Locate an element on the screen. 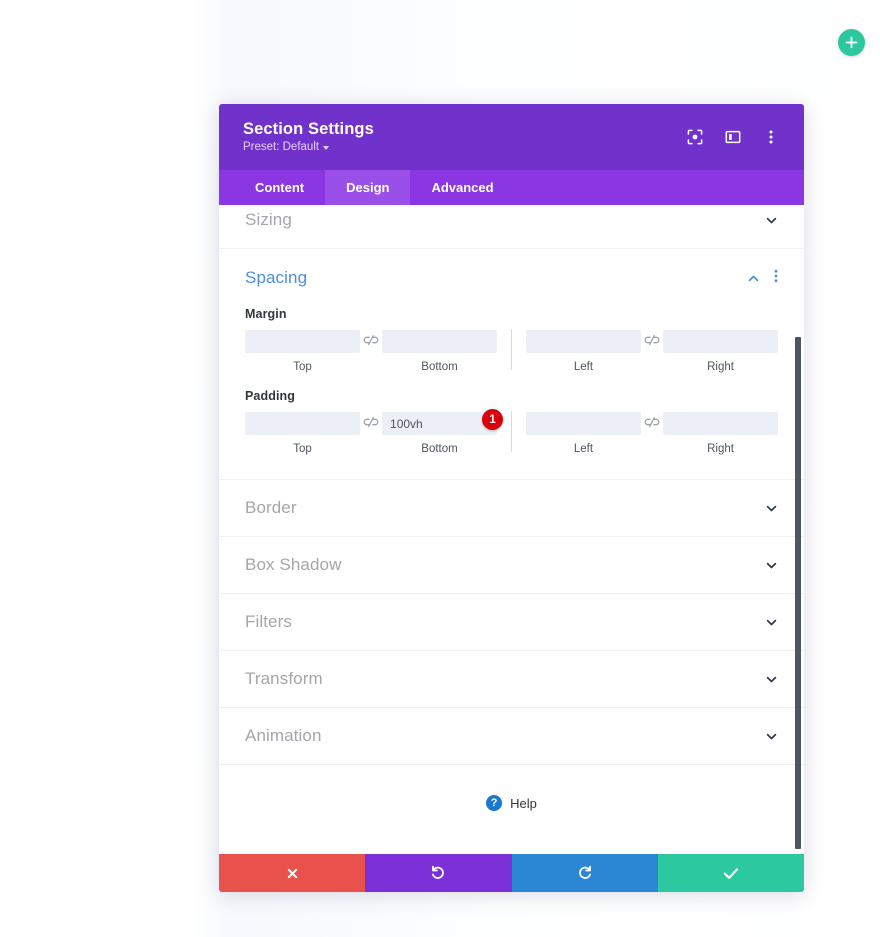 The image size is (880, 937). redo-button is located at coordinates (584, 873).